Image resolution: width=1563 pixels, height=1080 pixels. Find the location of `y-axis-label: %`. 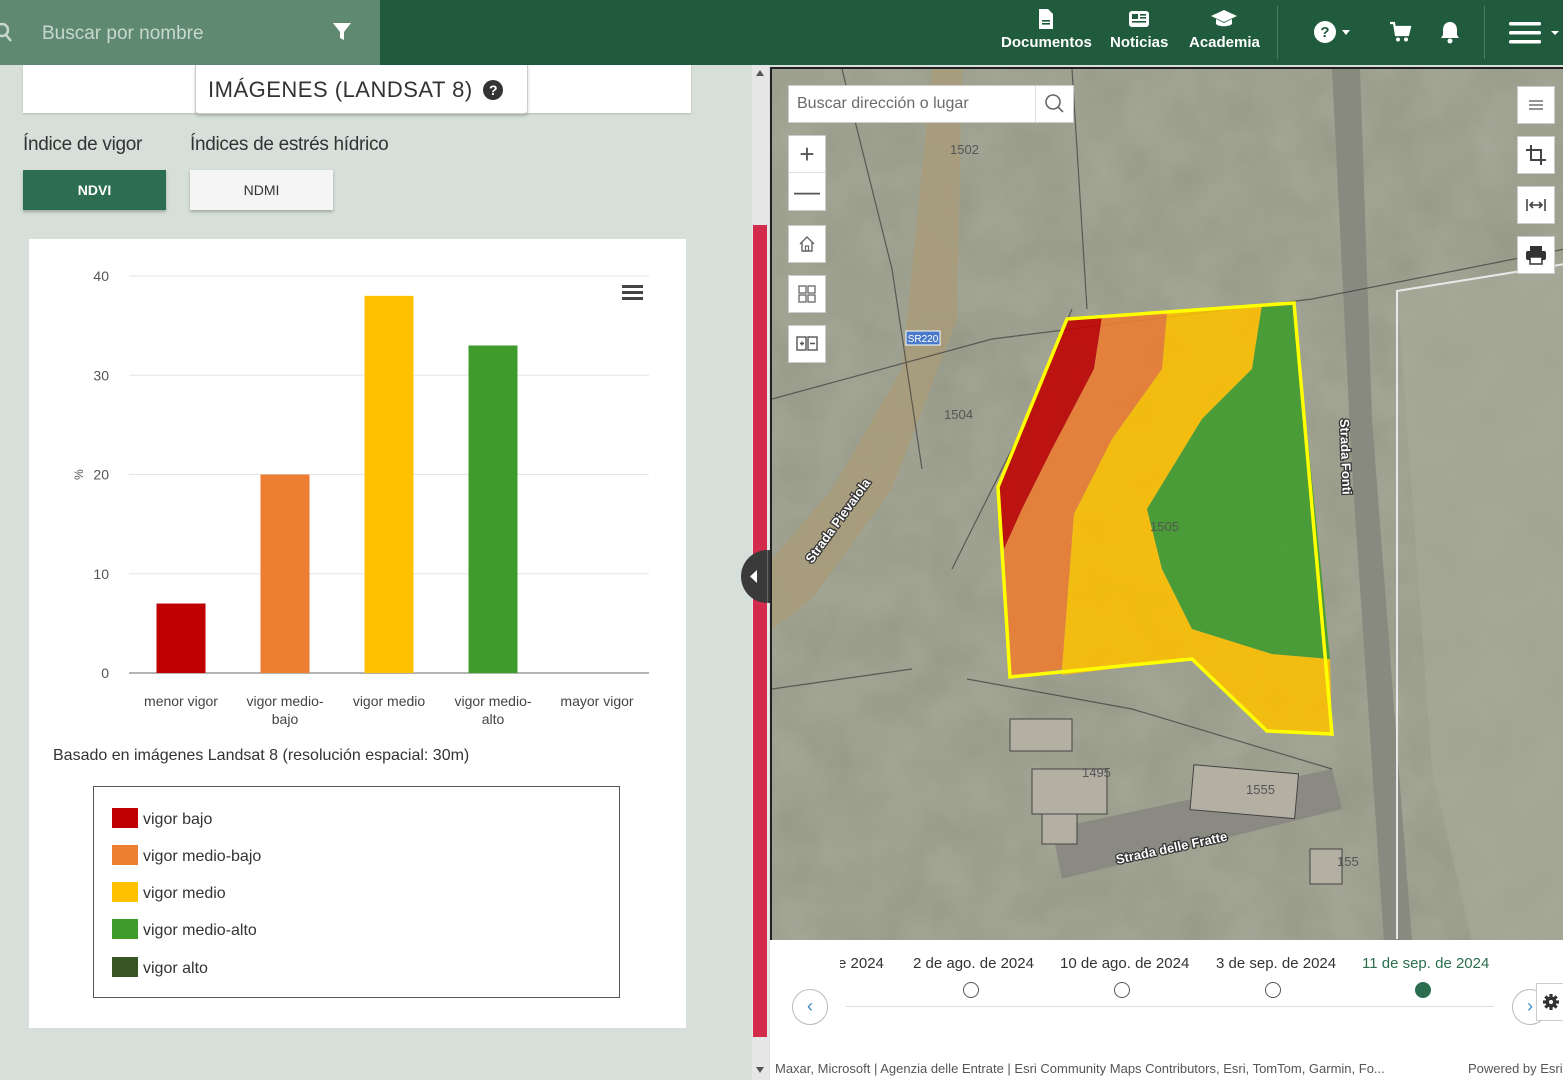

y-axis-label: % is located at coordinates (79, 474).